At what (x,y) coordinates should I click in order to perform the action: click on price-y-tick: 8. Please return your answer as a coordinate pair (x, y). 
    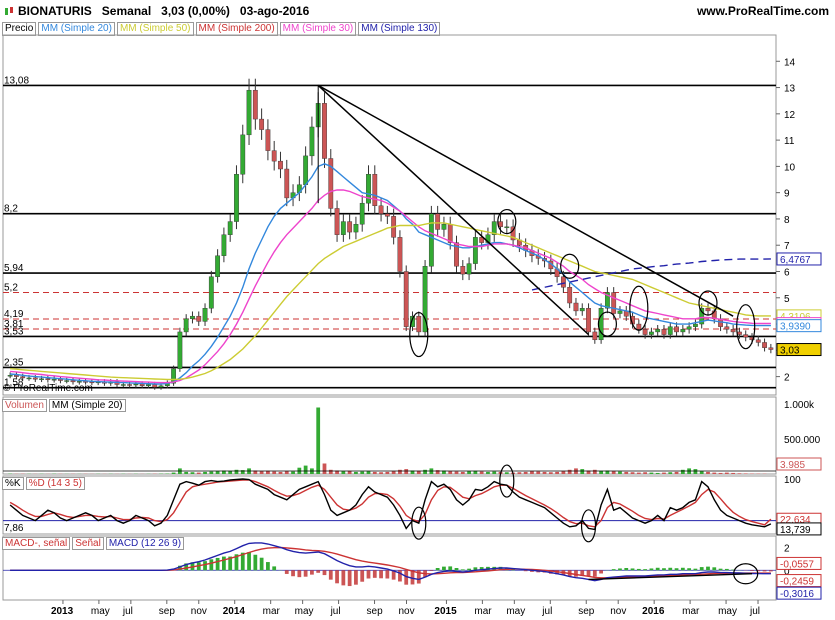
    Looking at the image, I should click on (787, 220).